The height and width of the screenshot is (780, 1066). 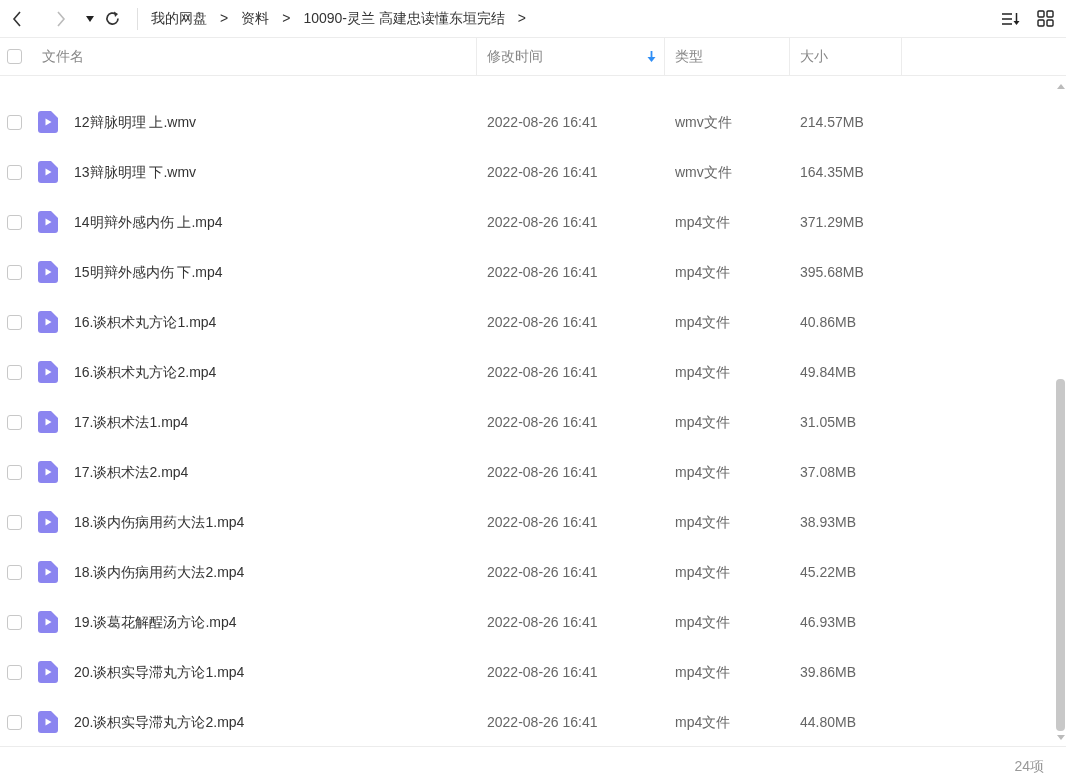 What do you see at coordinates (255, 18) in the screenshot?
I see `breadcrumb-link: 资料` at bounding box center [255, 18].